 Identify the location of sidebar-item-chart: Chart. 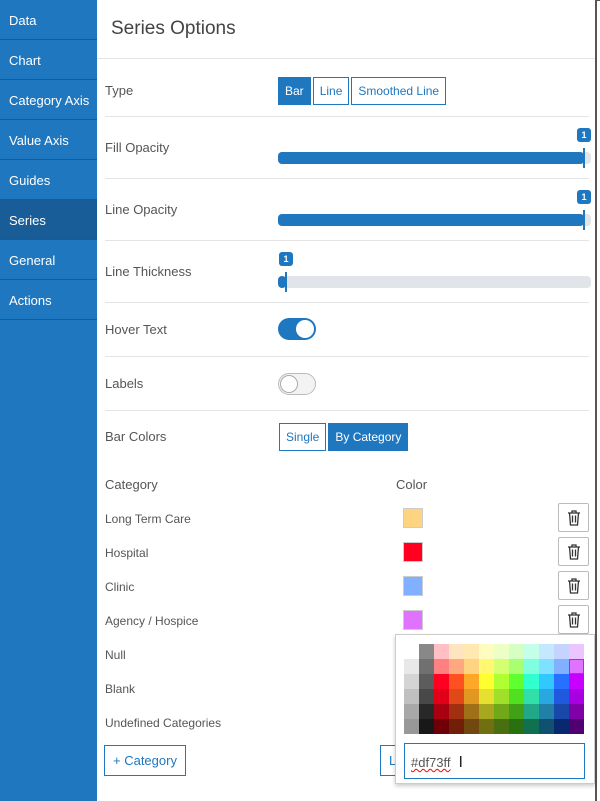
(48, 60).